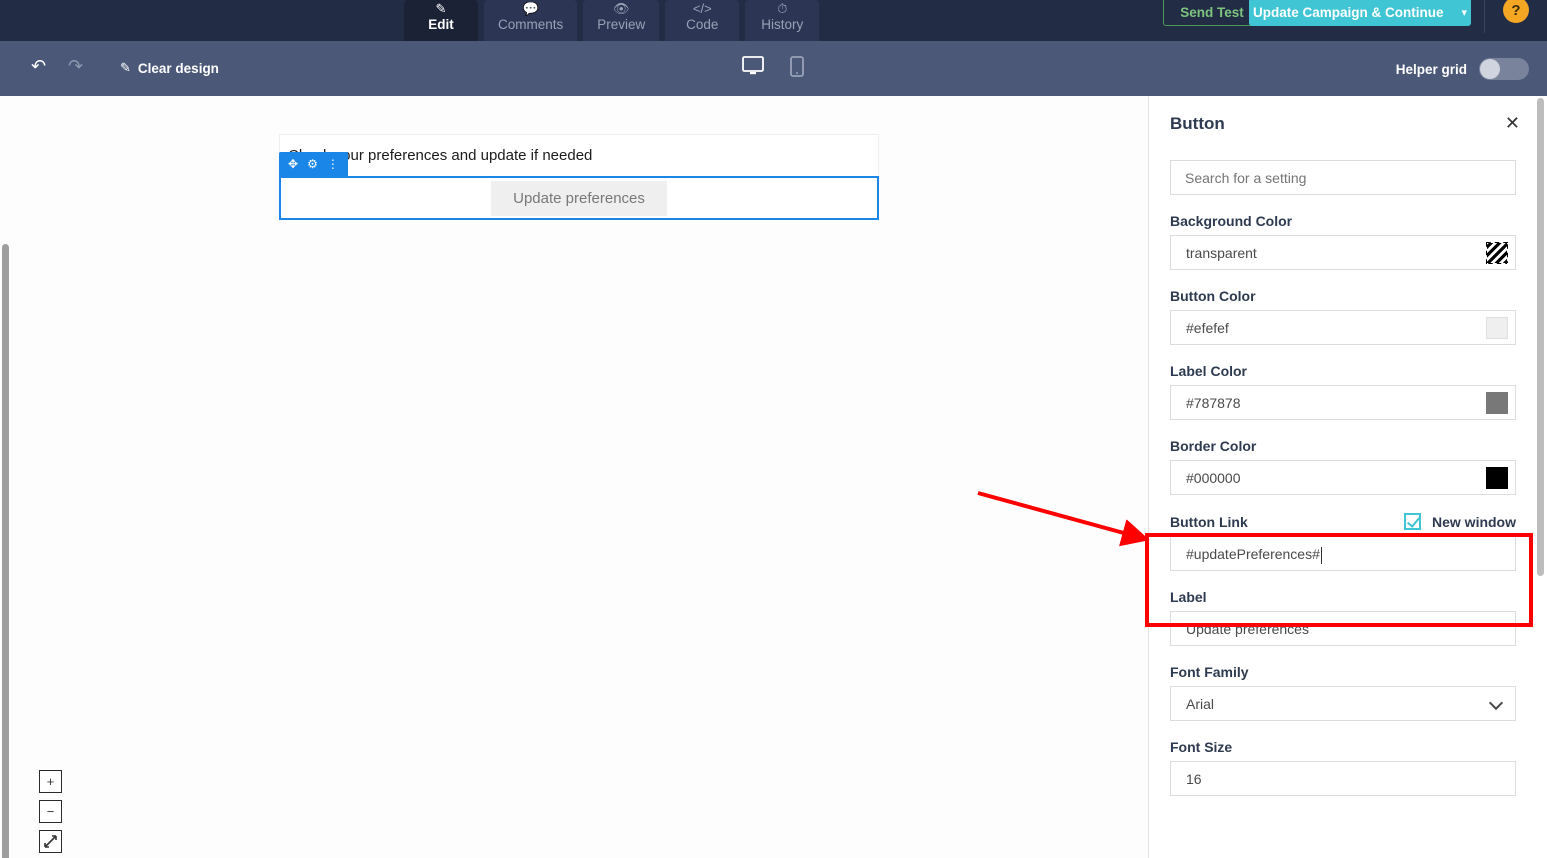  What do you see at coordinates (1343, 553) in the screenshot?
I see `button-link-field: #updatePreferences#` at bounding box center [1343, 553].